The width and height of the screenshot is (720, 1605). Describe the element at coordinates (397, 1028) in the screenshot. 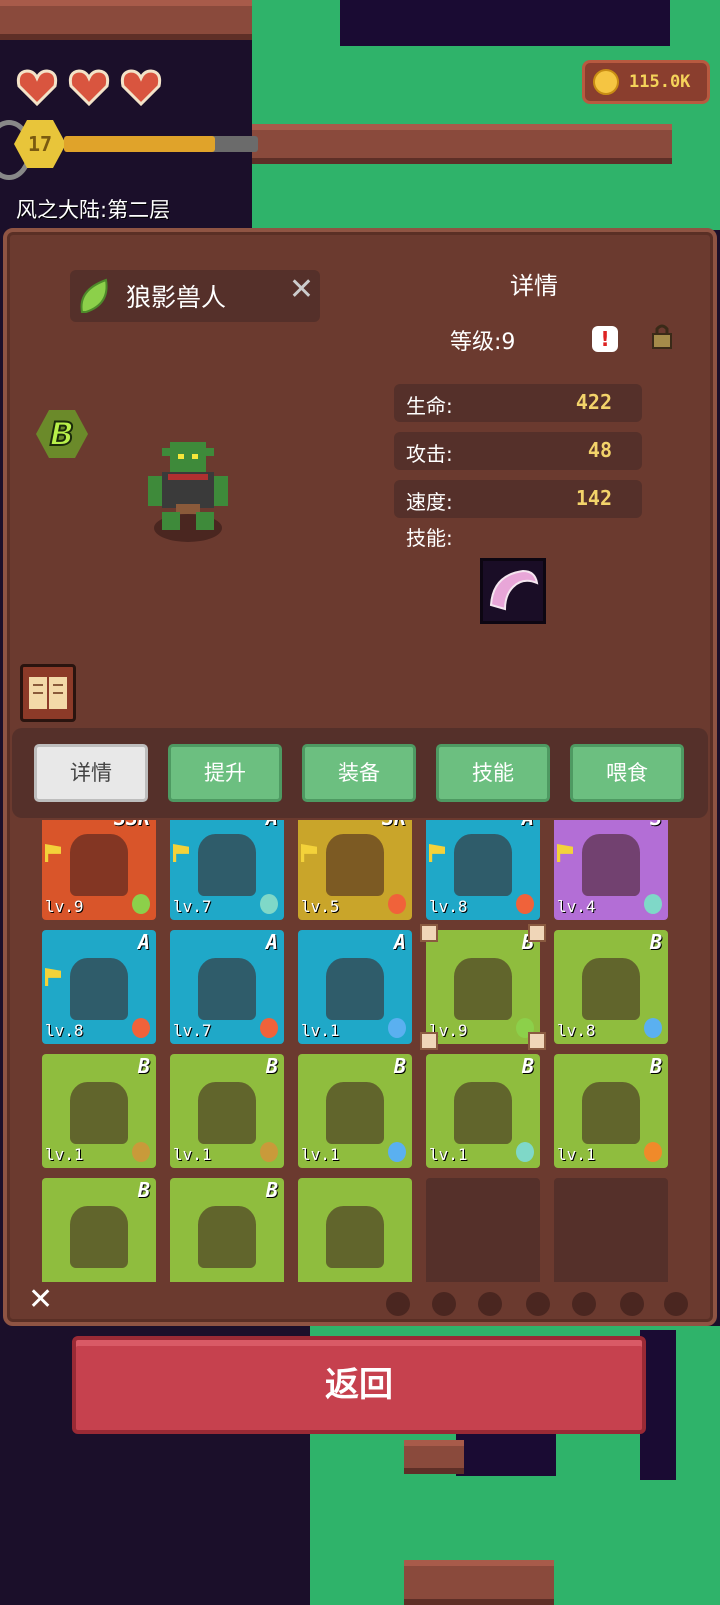

I see `water-element-icon` at that location.